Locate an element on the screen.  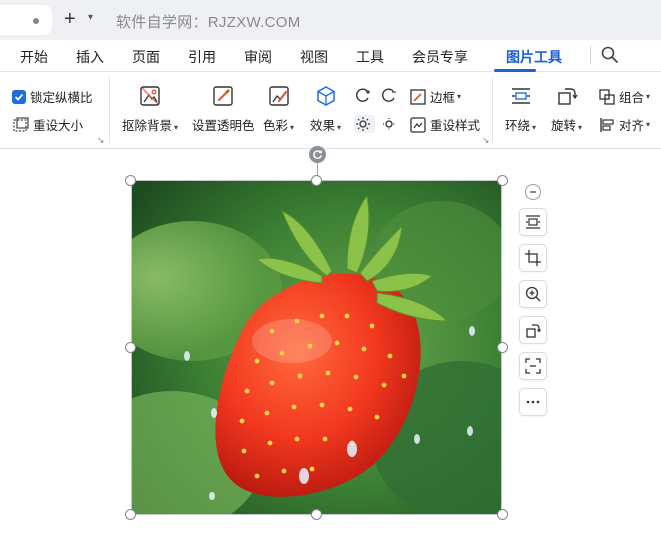
increase-brightness-button is located at coordinates (364, 124).